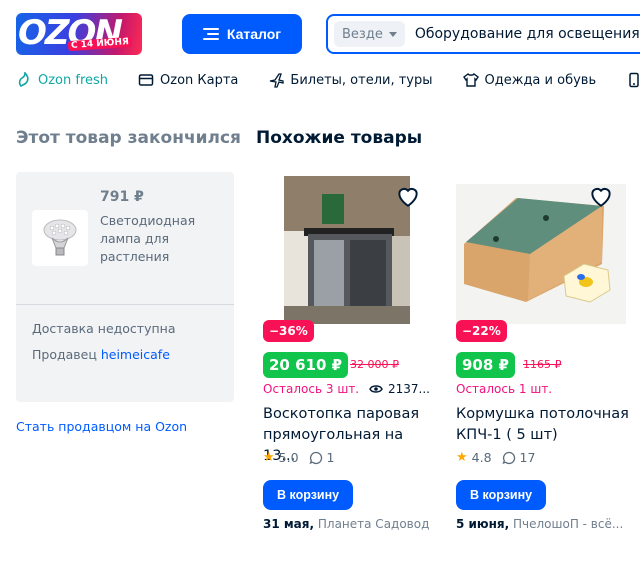 This screenshot has width=640, height=565. I want to click on discount-badge: −36%, so click(288, 331).